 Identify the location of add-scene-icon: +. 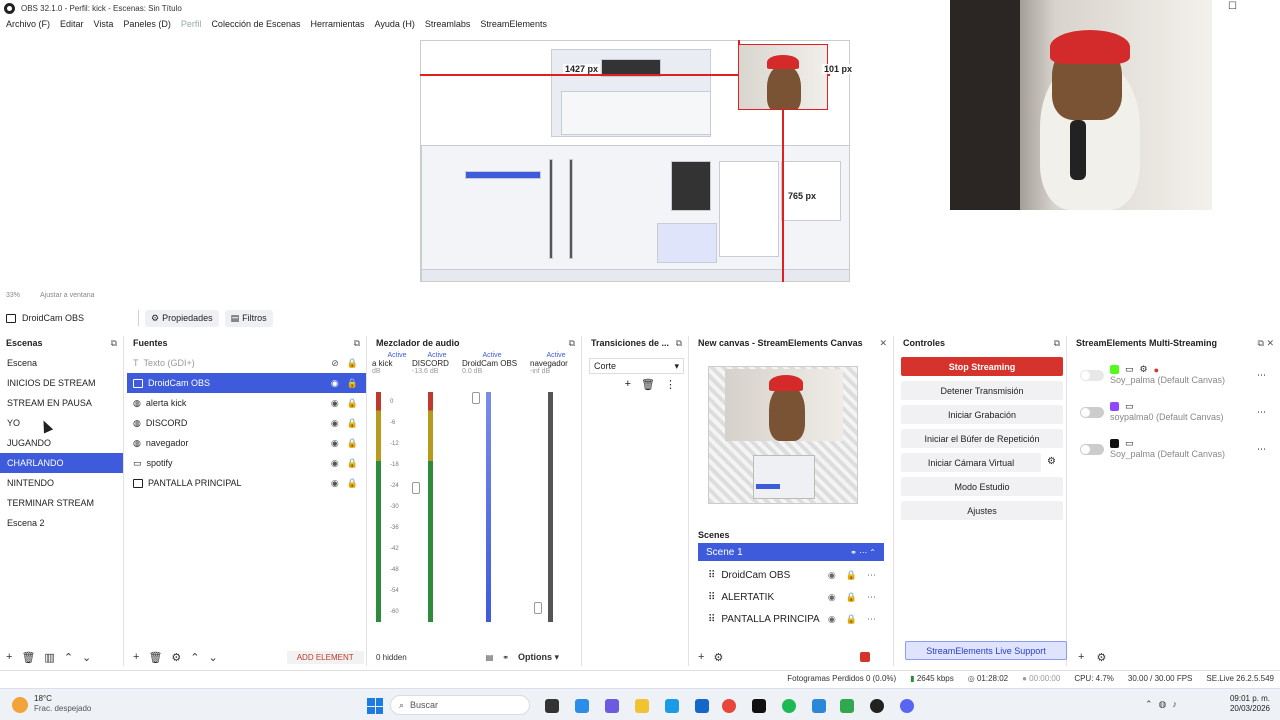
(9, 657).